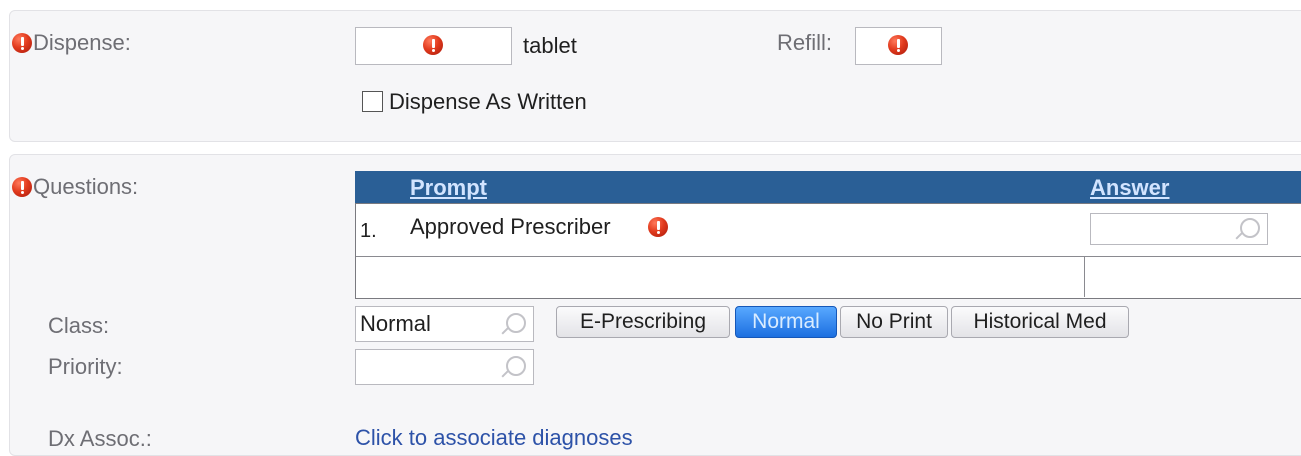  Describe the element at coordinates (1179, 229) in the screenshot. I see `answer-lookup-input` at that location.